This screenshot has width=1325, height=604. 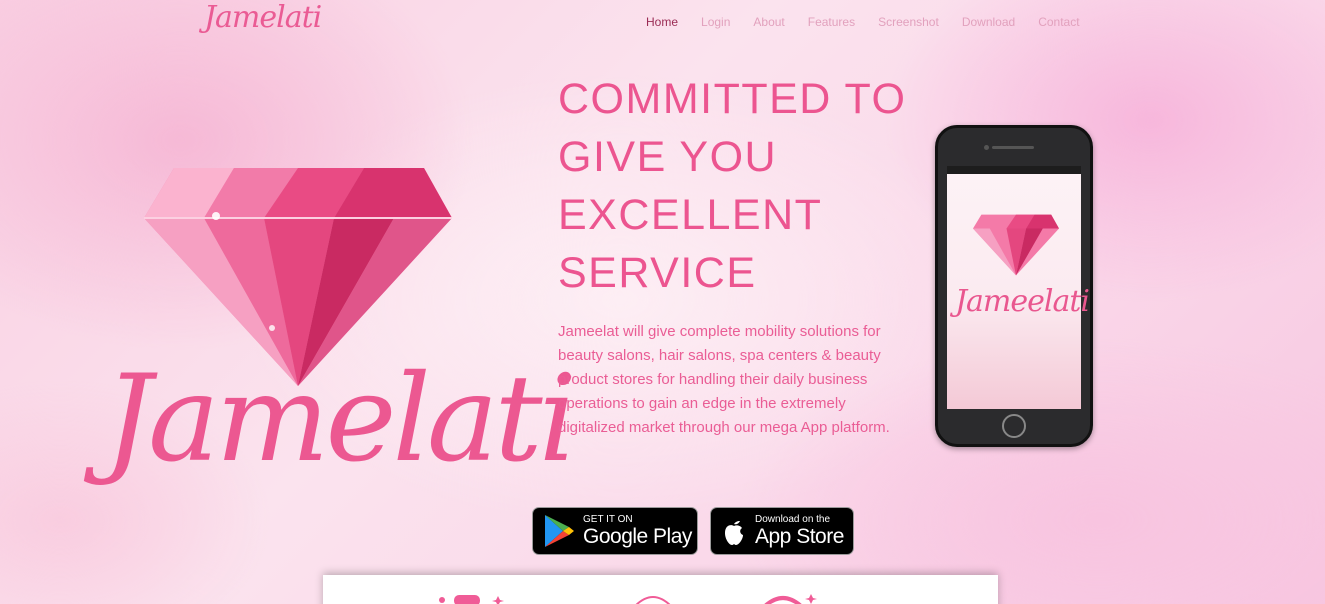 What do you see at coordinates (734, 533) in the screenshot?
I see `apple-icon` at bounding box center [734, 533].